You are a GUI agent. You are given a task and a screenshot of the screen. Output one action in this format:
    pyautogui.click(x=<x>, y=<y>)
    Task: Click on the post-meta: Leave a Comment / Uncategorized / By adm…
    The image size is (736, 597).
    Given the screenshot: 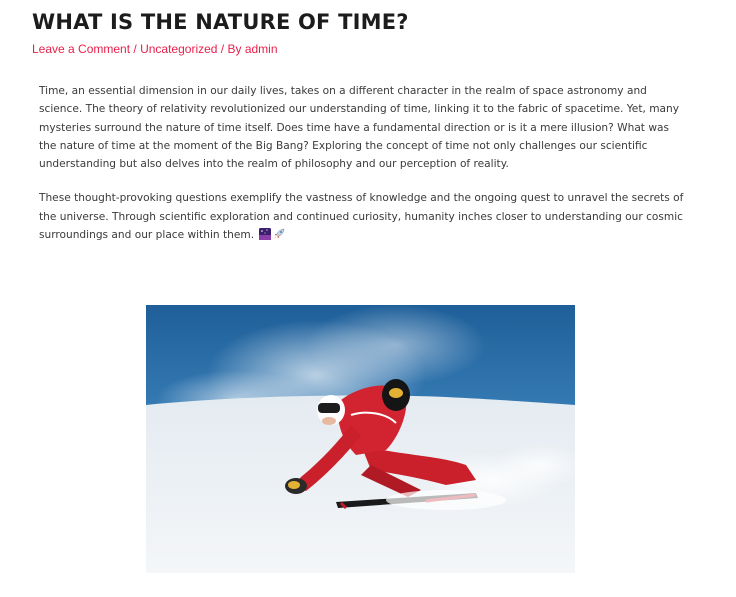 What is the action you would take?
    pyautogui.click(x=155, y=49)
    